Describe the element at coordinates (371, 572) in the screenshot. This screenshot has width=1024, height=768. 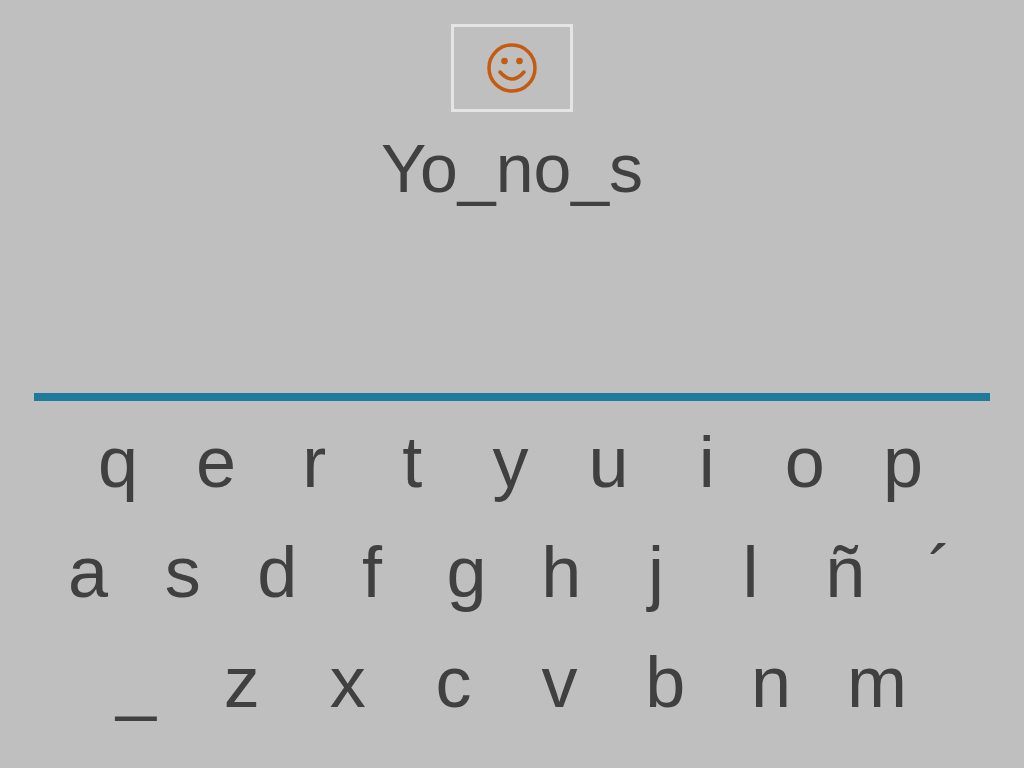
I see `letter-key: f` at that location.